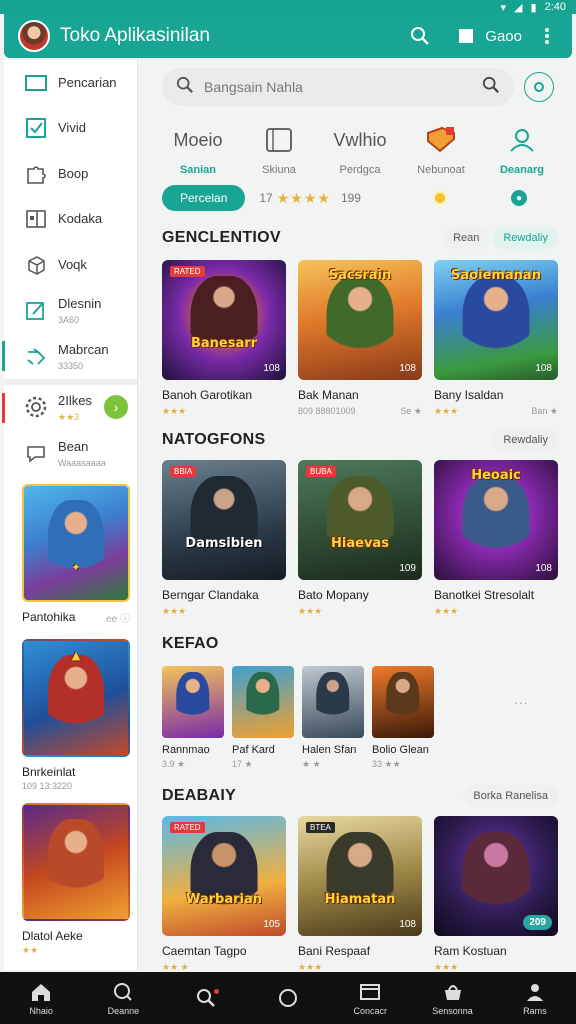 This screenshot has height=1024, width=576. Describe the element at coordinates (83, 349) in the screenshot. I see `sidebar-item-label: Mabrcan` at that location.